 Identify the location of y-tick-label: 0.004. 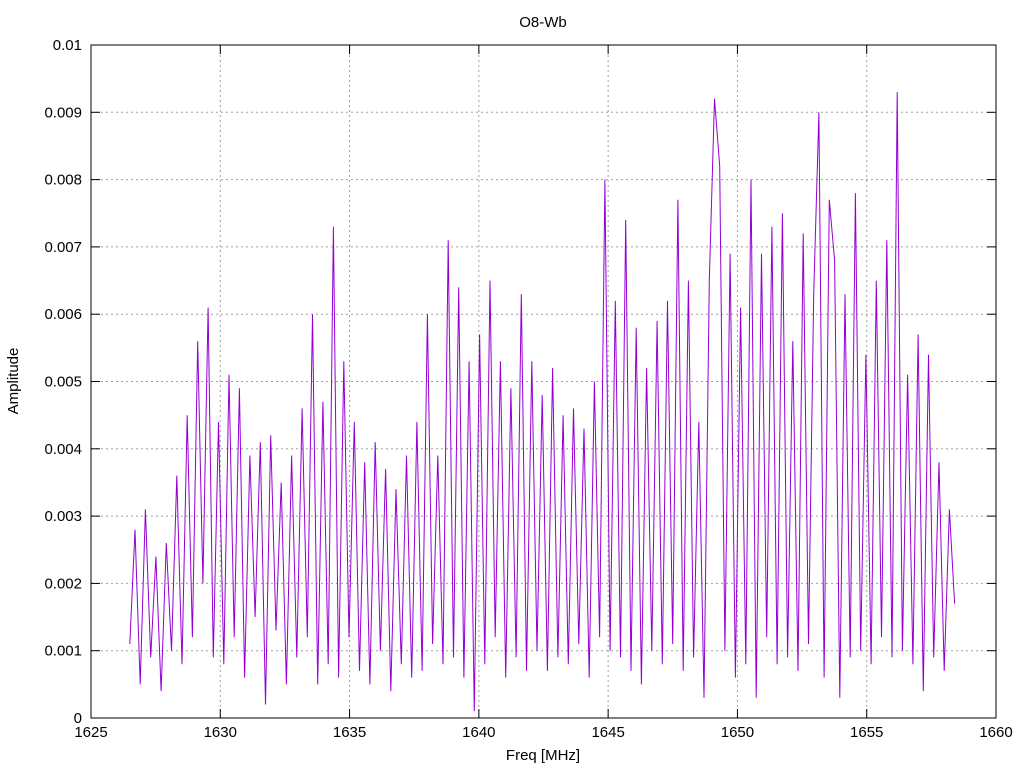
(63, 449).